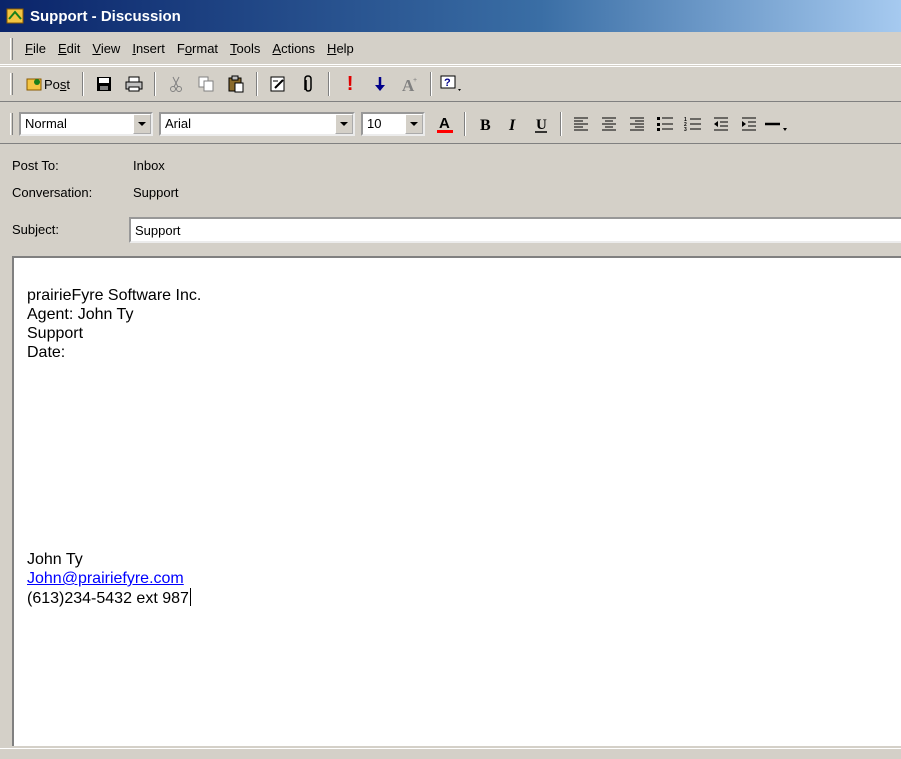 Image resolution: width=901 pixels, height=759 pixels. I want to click on align-left-icon, so click(581, 123).